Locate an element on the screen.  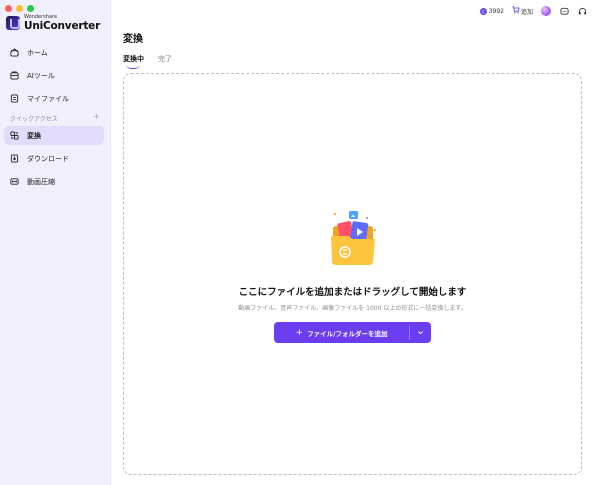
quick-access-add-button: + is located at coordinates (96, 118).